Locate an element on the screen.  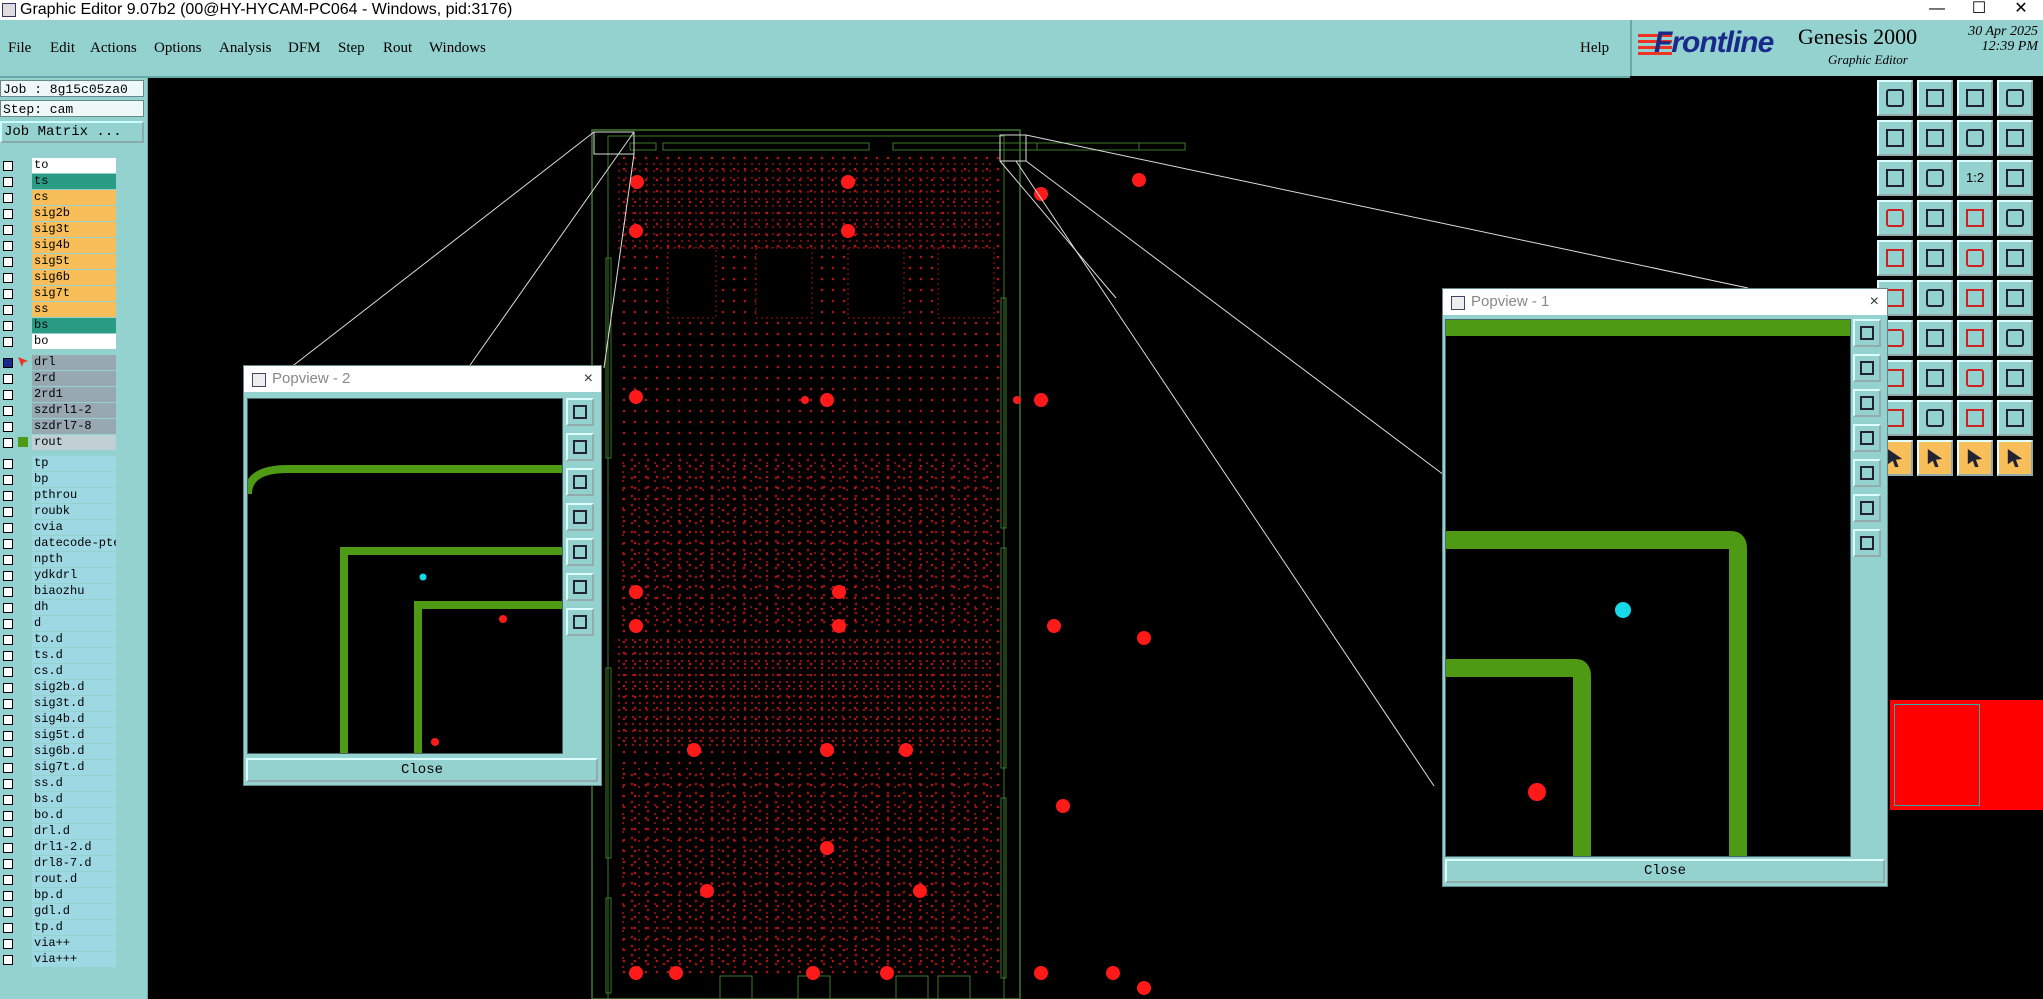
layer-up-button is located at coordinates (1975, 218).